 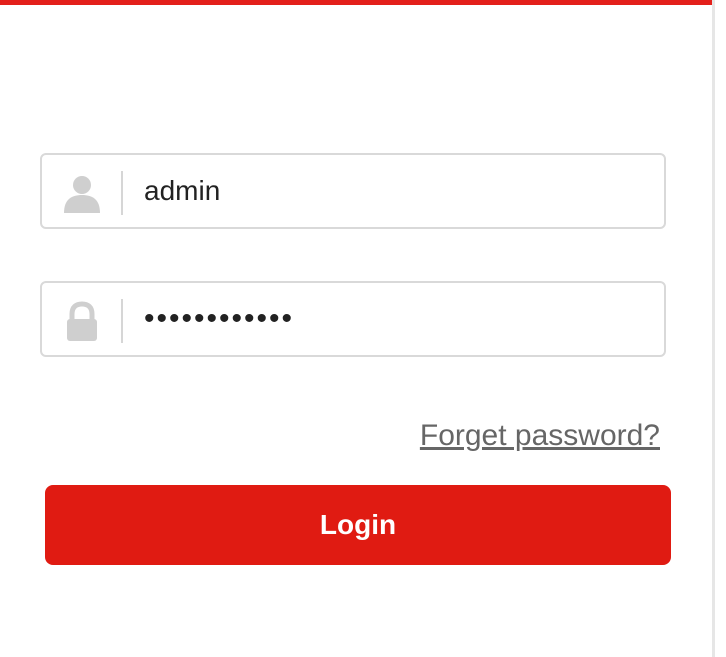 I want to click on password-field, so click(x=353, y=319).